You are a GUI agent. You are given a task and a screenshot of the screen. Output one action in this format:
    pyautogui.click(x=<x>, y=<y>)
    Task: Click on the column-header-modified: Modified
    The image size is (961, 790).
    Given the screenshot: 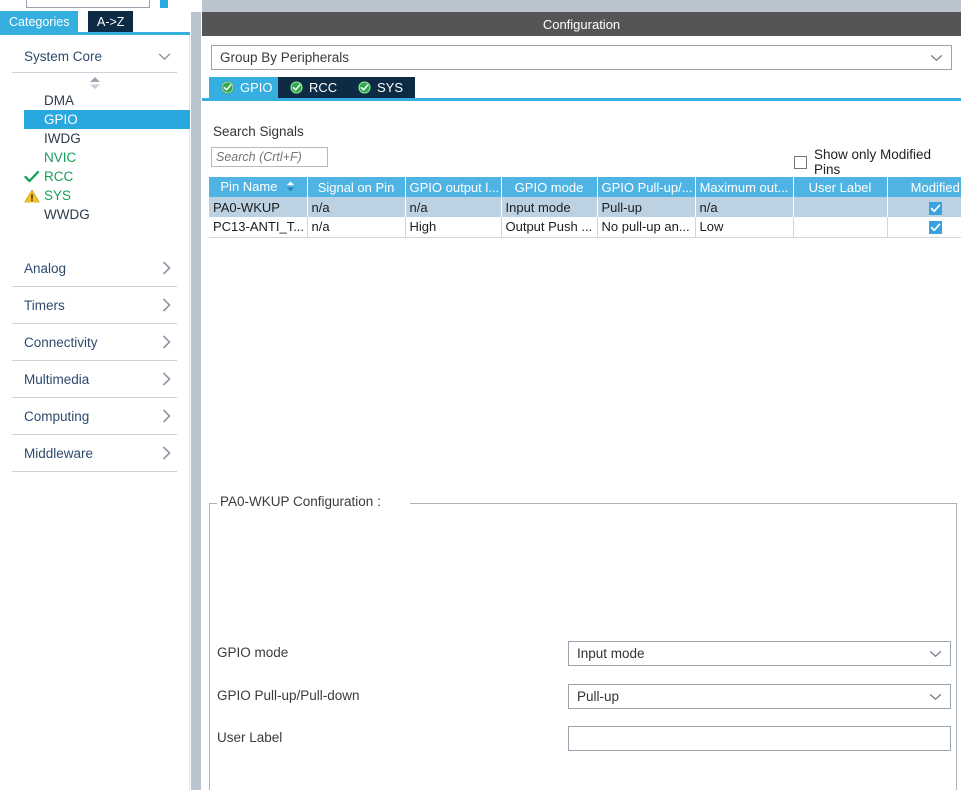 What is the action you would take?
    pyautogui.click(x=924, y=187)
    